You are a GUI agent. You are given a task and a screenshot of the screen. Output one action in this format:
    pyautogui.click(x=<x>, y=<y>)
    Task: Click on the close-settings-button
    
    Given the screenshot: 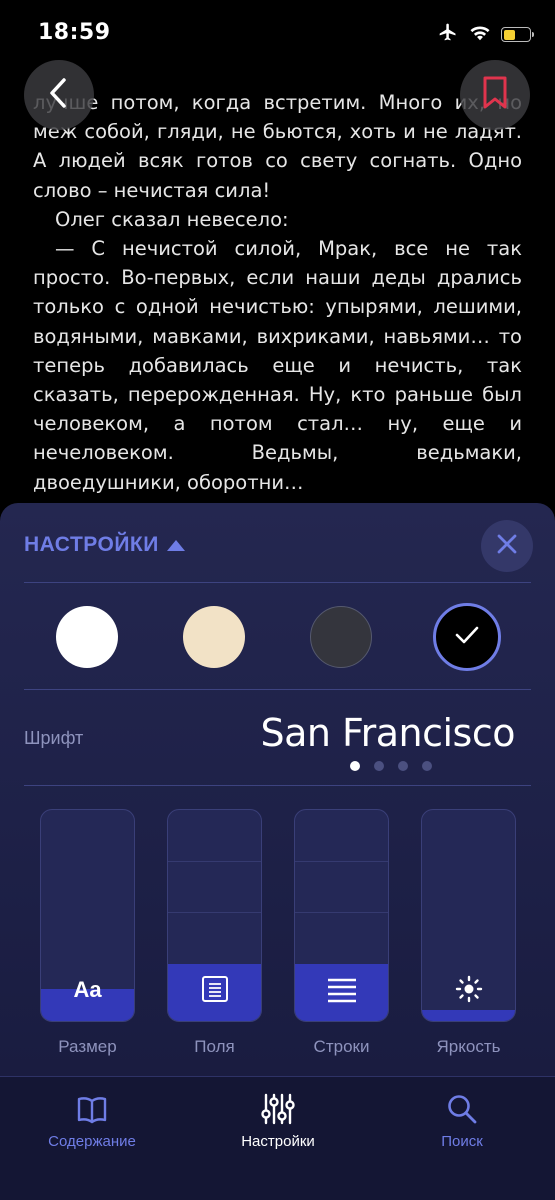 What is the action you would take?
    pyautogui.click(x=507, y=546)
    